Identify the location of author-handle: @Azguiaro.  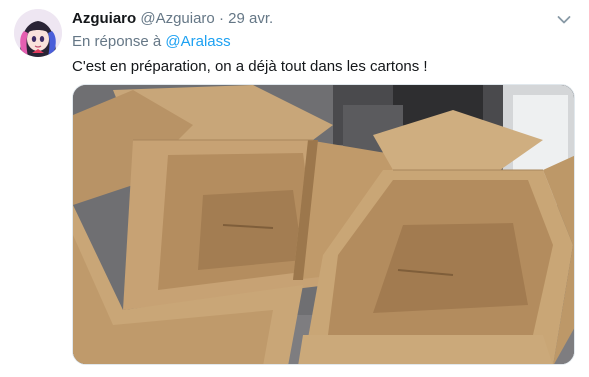
(177, 18).